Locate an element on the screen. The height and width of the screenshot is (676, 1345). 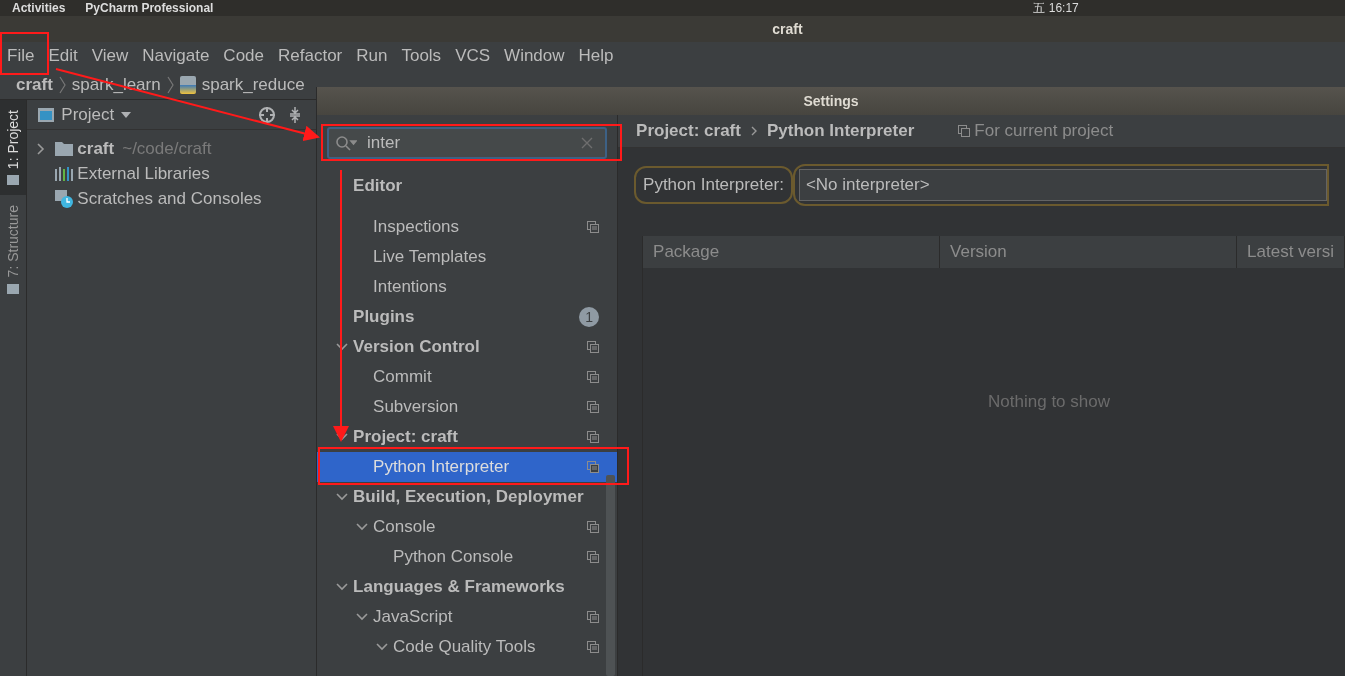
breadcrumb-item: Python Interpreter is located at coordinates (840, 131).